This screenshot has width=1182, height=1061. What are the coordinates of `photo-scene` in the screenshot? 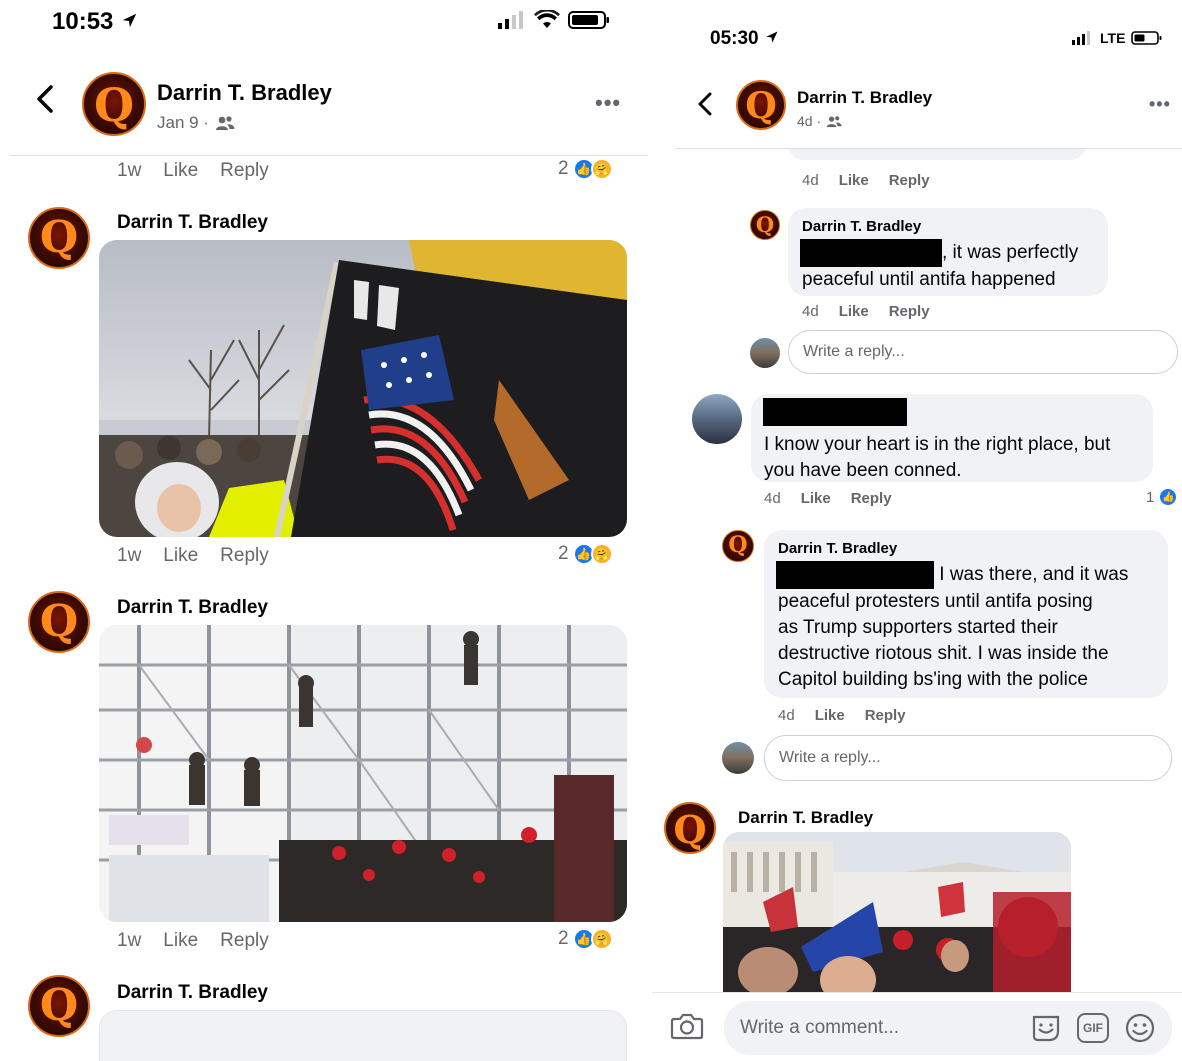 It's located at (363, 388).